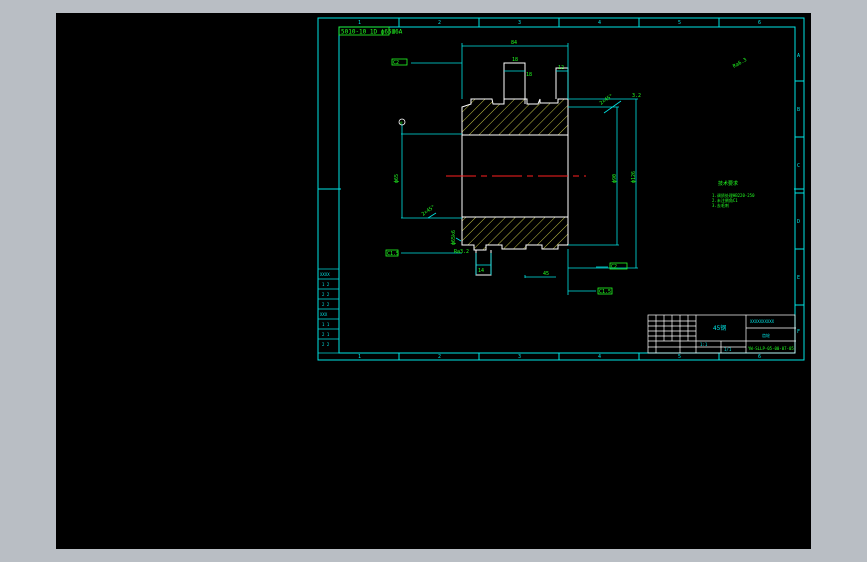 The height and width of the screenshot is (562, 867). I want to click on left-table-row-8: 2 2, so click(326, 344).